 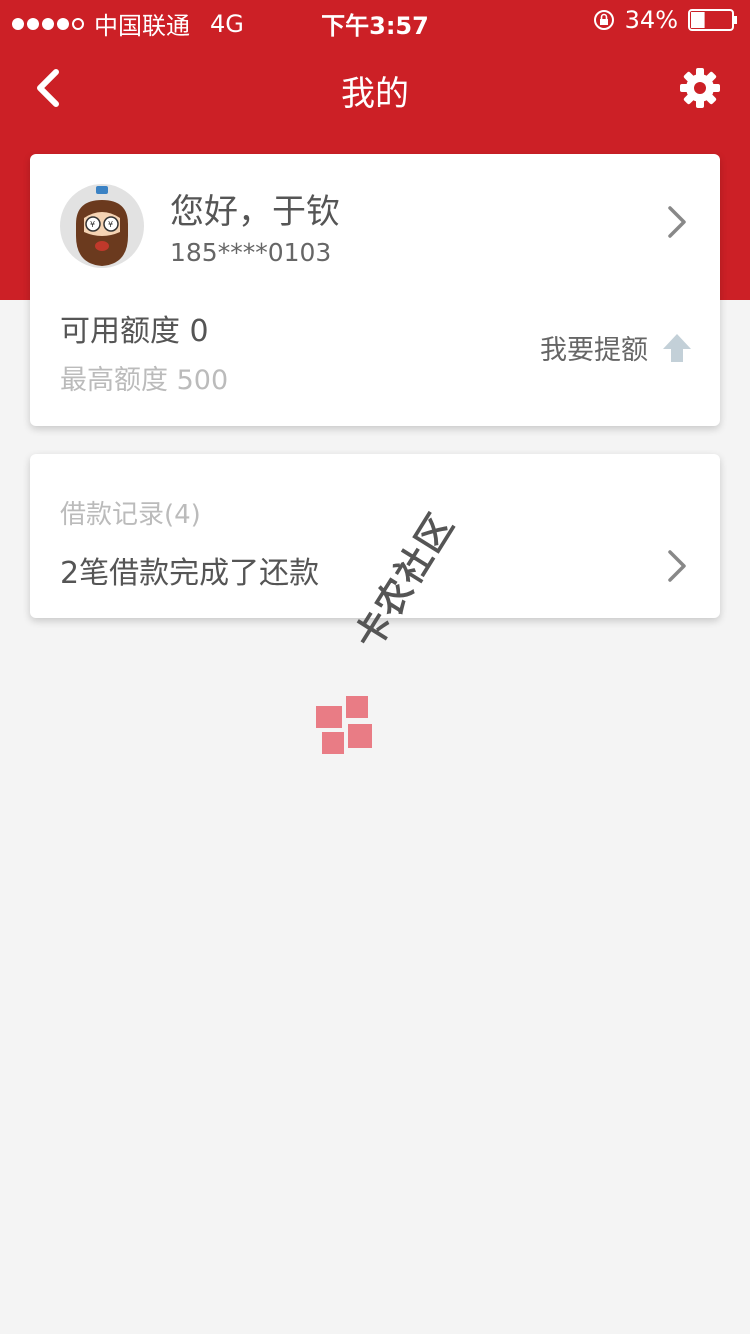 What do you see at coordinates (134, 331) in the screenshot?
I see `available-credit: 可用额度 0` at bounding box center [134, 331].